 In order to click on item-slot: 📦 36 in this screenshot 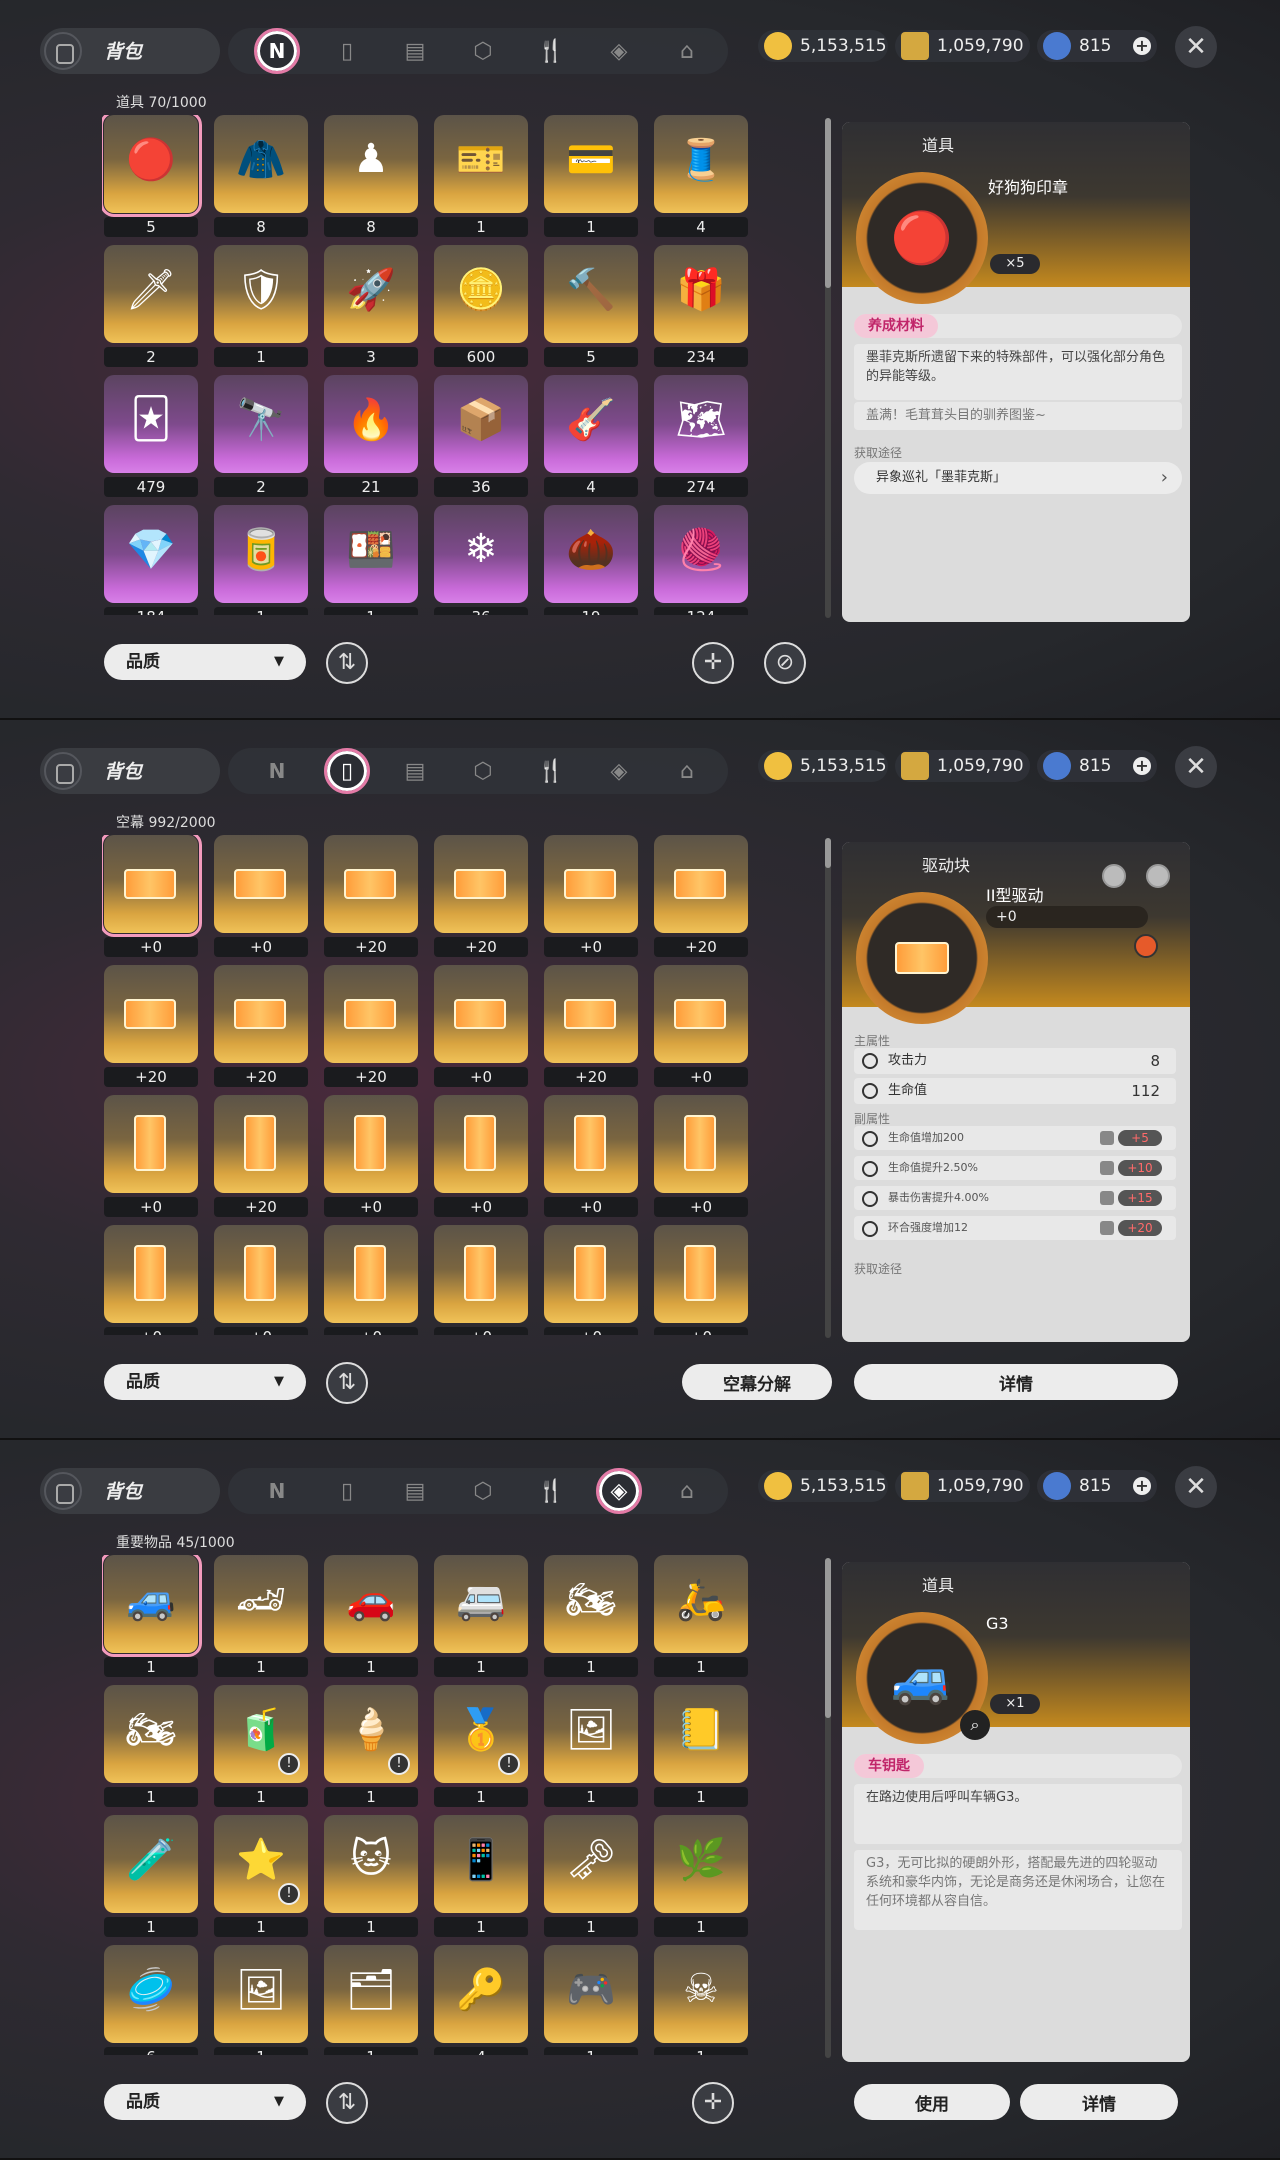, I will do `click(481, 437)`.